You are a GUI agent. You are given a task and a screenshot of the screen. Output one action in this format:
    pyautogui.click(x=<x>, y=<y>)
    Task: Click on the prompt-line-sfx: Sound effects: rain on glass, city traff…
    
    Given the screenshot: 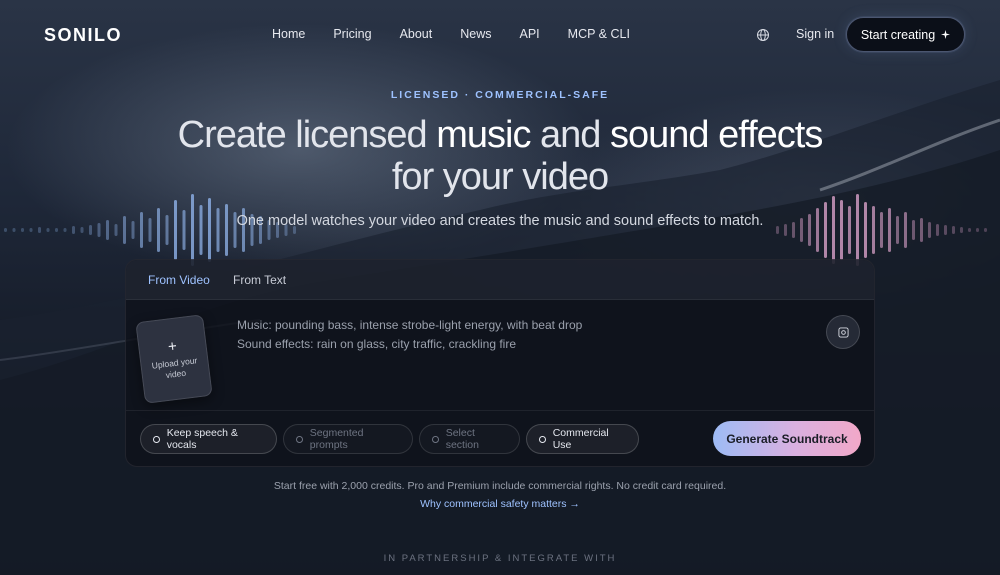 What is the action you would take?
    pyautogui.click(x=377, y=344)
    